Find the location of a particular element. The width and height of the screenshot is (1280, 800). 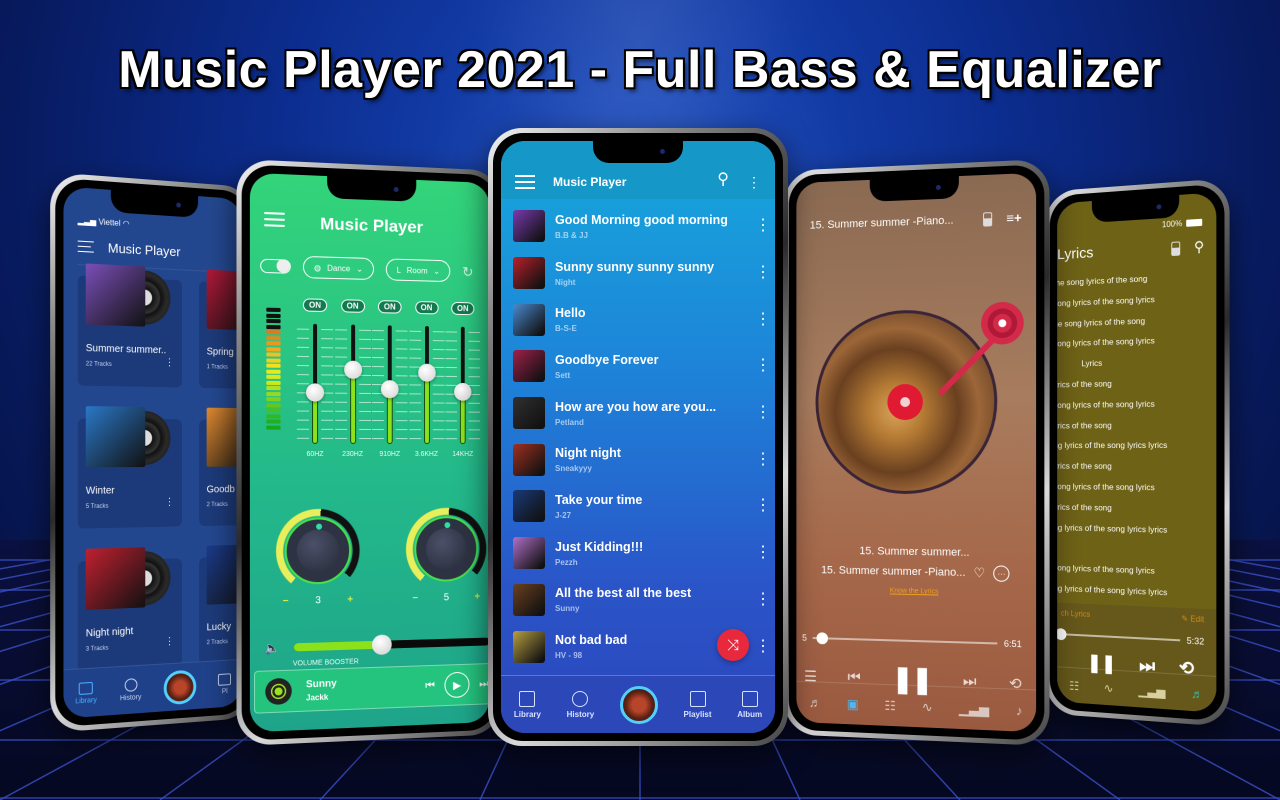

preset-select: ◍ Dance ⌄ is located at coordinates (338, 268).